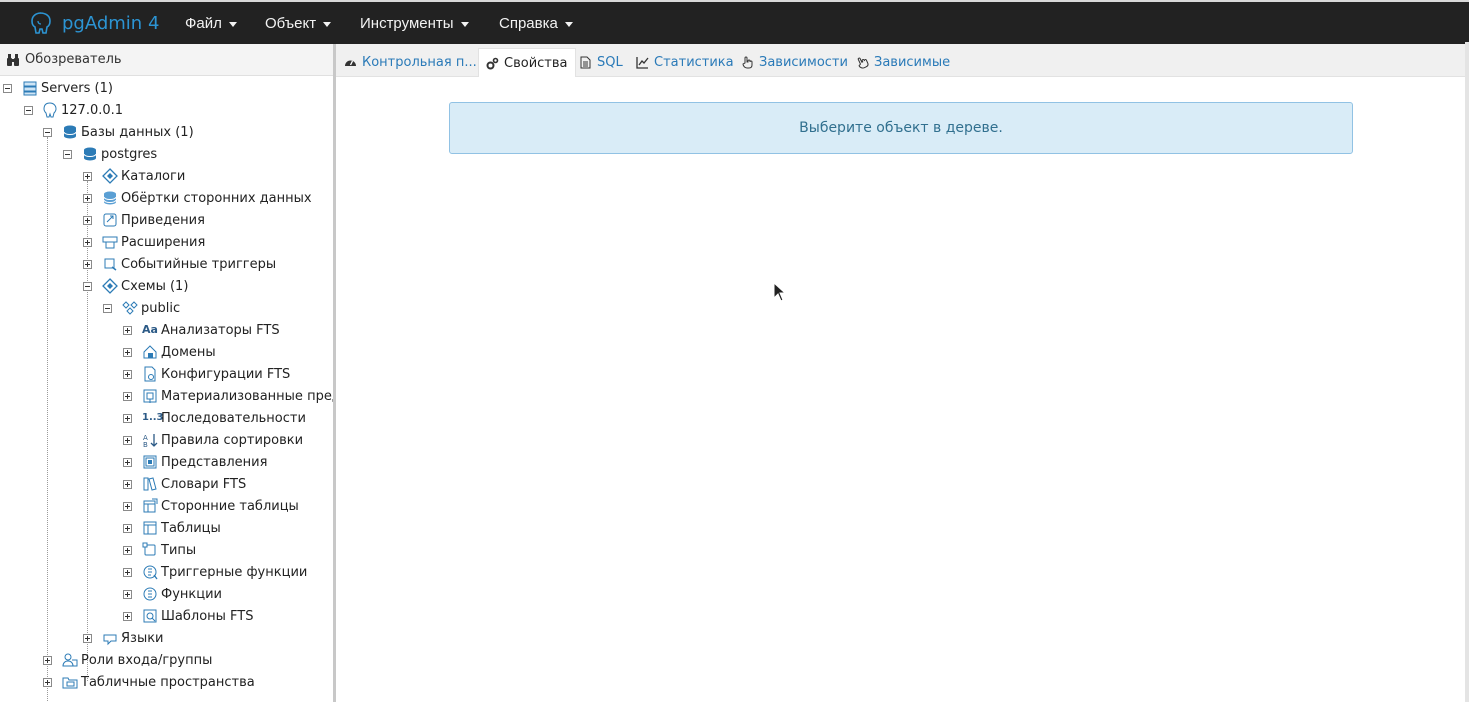 The width and height of the screenshot is (1469, 702). I want to click on menu-file: Файл, so click(211, 23).